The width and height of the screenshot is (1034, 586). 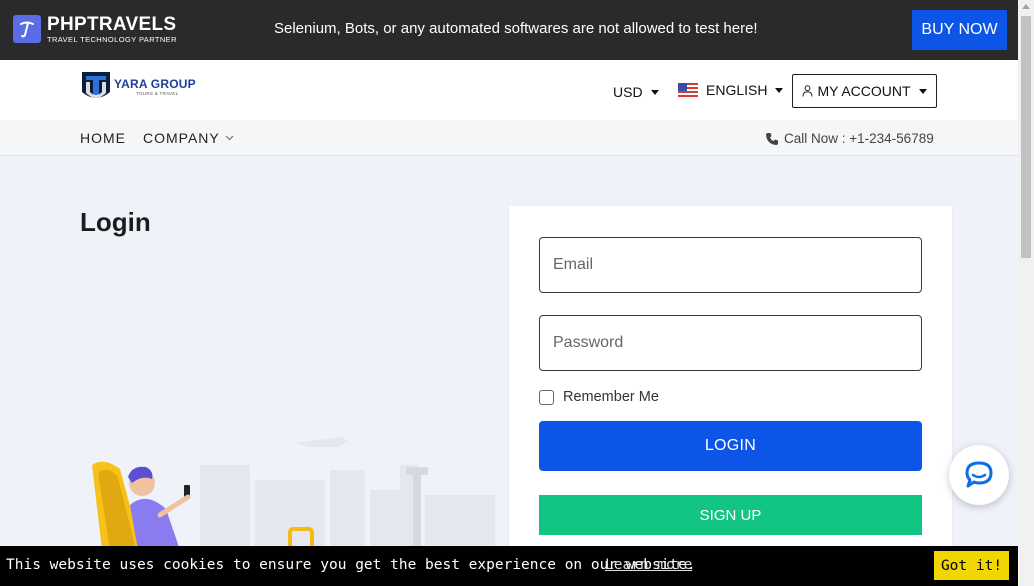 What do you see at coordinates (959, 30) in the screenshot?
I see `buy-now-button: BUY NOW` at bounding box center [959, 30].